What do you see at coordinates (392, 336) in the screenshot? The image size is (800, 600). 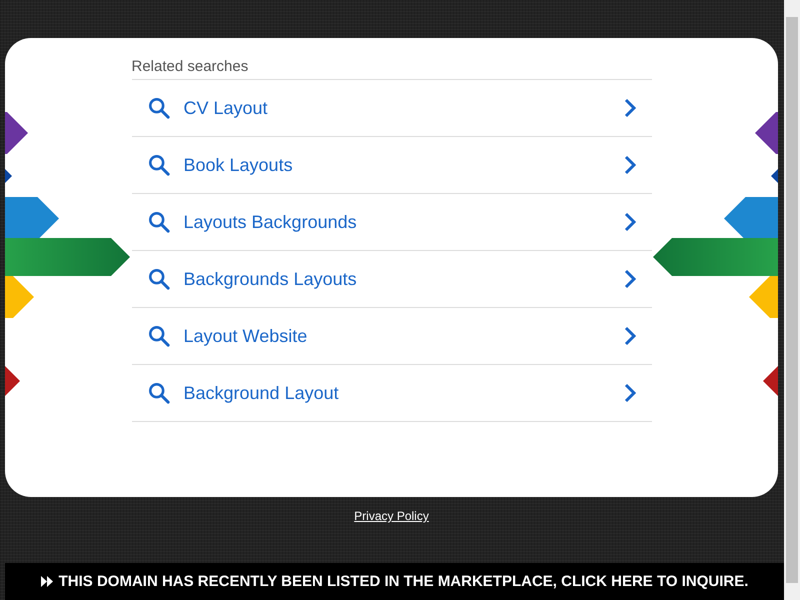 I see `search-result-link: Layout Website` at bounding box center [392, 336].